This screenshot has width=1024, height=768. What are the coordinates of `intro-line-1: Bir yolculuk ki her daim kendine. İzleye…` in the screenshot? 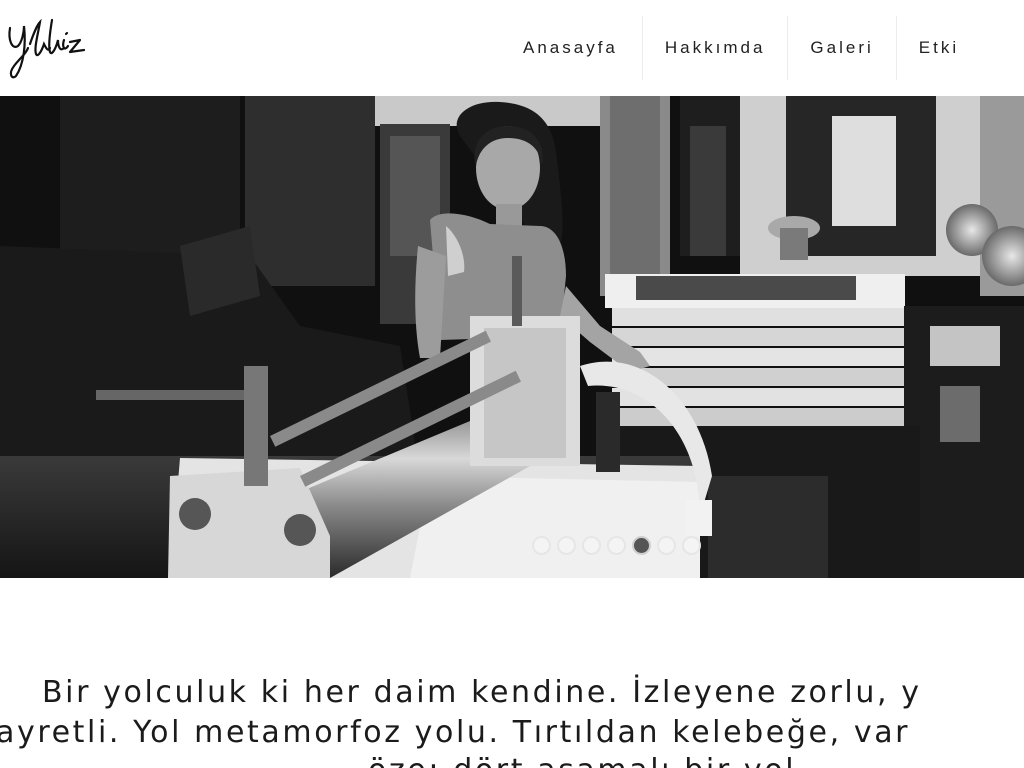 It's located at (482, 692).